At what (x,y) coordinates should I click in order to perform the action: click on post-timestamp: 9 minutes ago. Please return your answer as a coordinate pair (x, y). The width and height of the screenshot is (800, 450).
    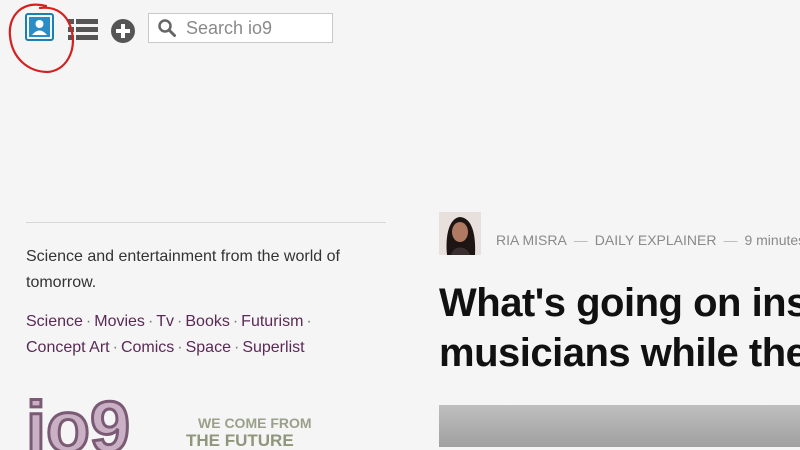
    Looking at the image, I should click on (772, 240).